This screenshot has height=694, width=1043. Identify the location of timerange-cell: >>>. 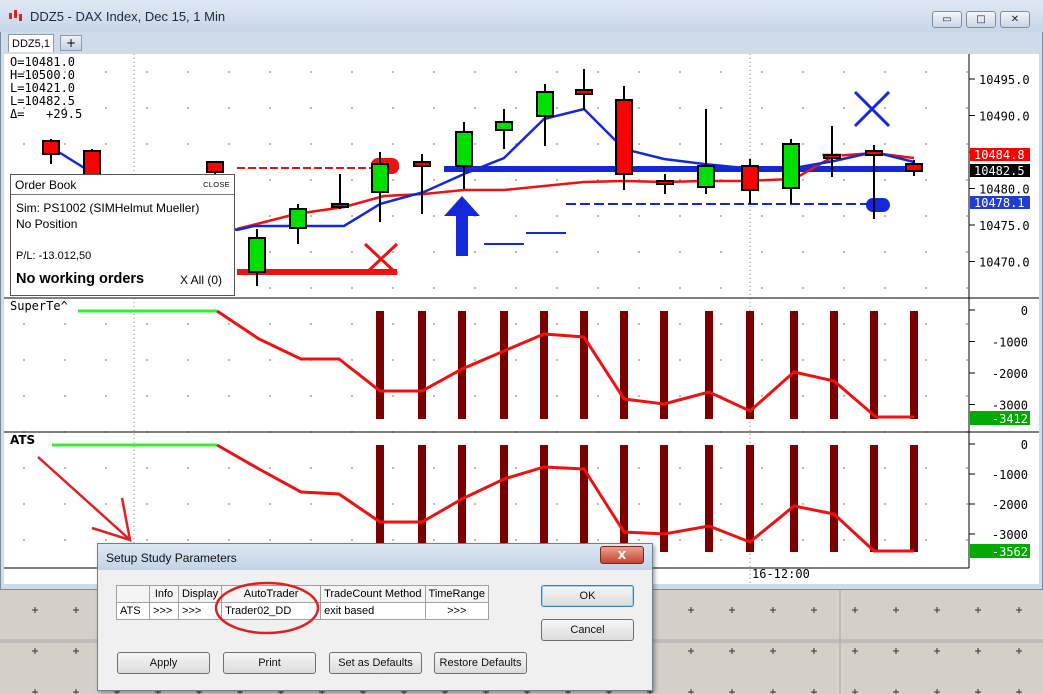
(456, 611).